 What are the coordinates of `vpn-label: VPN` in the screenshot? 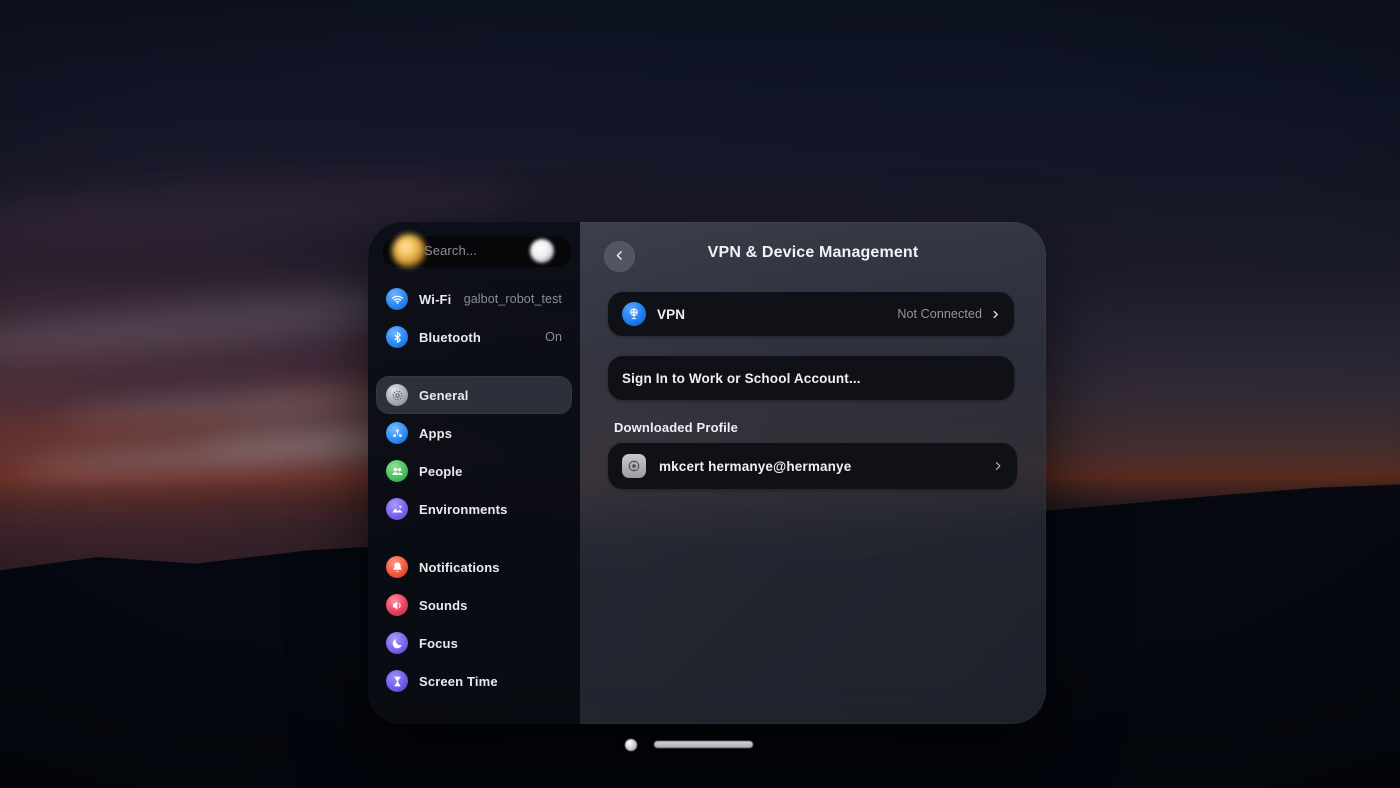 It's located at (671, 314).